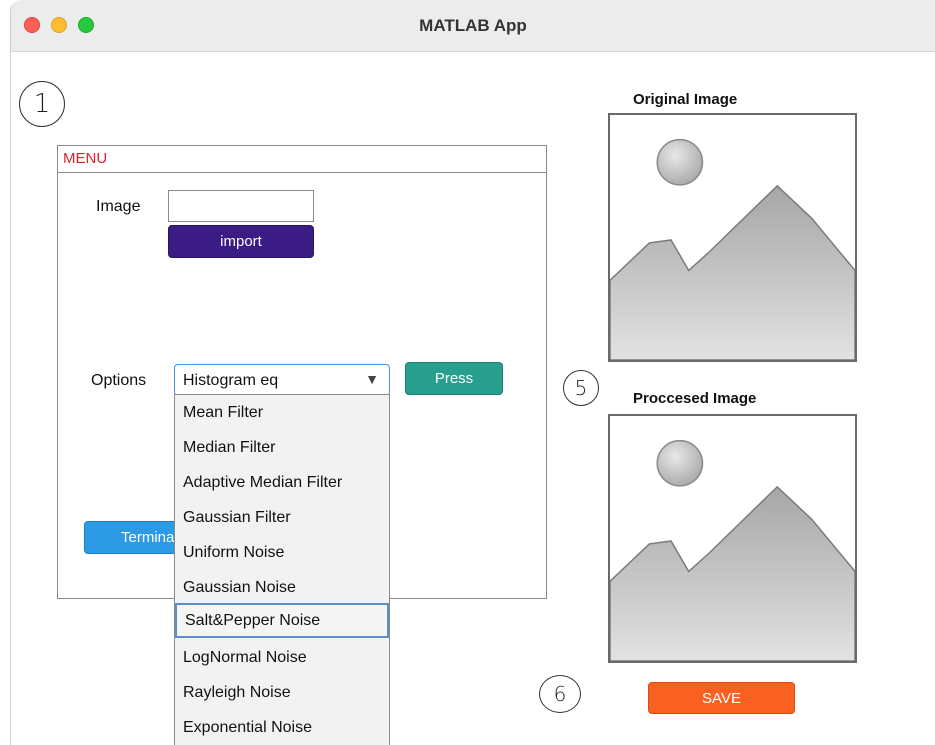 This screenshot has height=745, width=935. What do you see at coordinates (118, 206) in the screenshot?
I see `image-label: Image` at bounding box center [118, 206].